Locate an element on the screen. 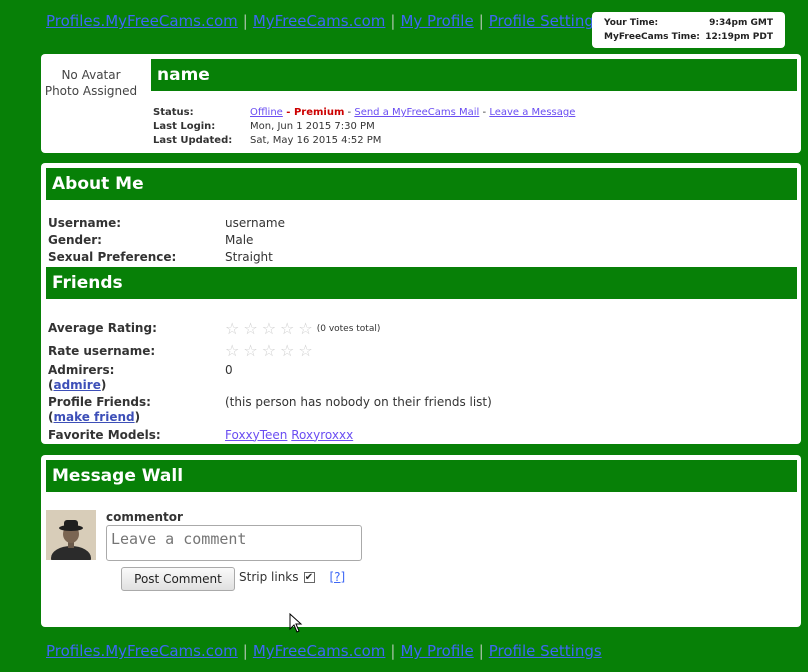 This screenshot has height=672, width=808. username-row: Username: username is located at coordinates (166, 223).